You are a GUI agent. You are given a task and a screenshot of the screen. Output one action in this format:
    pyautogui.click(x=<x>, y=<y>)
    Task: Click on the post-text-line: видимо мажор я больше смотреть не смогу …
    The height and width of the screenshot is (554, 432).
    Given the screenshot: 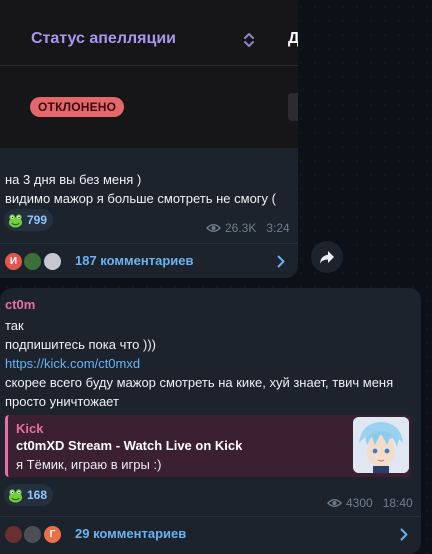 What is the action you would take?
    pyautogui.click(x=140, y=198)
    